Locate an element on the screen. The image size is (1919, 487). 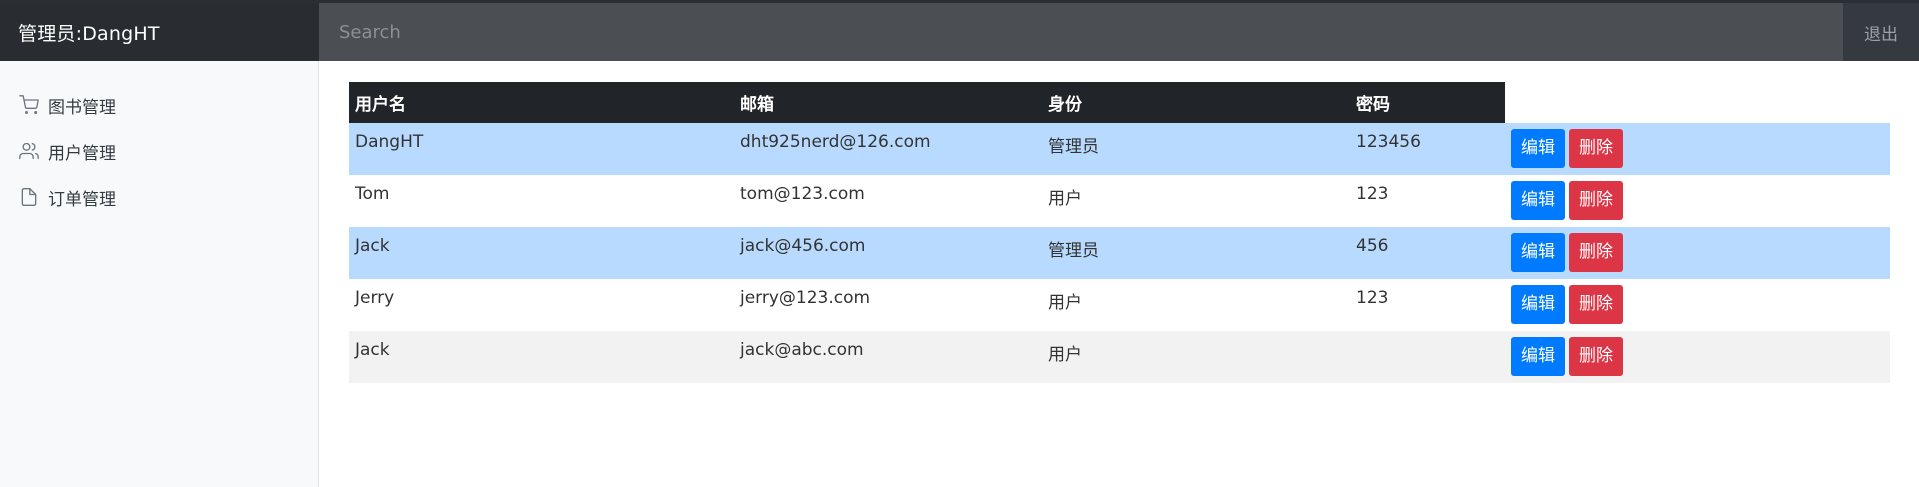
cell-password: 123456 is located at coordinates (1427, 149).